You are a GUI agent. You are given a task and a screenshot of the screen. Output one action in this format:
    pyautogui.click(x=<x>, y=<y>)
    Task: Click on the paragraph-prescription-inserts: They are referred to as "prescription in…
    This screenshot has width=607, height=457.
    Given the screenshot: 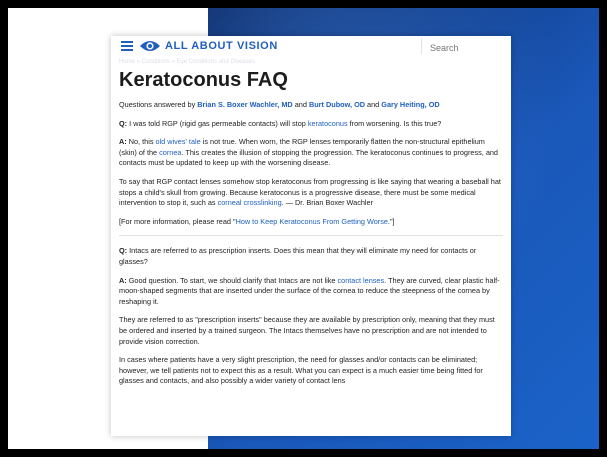 What is the action you would take?
    pyautogui.click(x=307, y=330)
    